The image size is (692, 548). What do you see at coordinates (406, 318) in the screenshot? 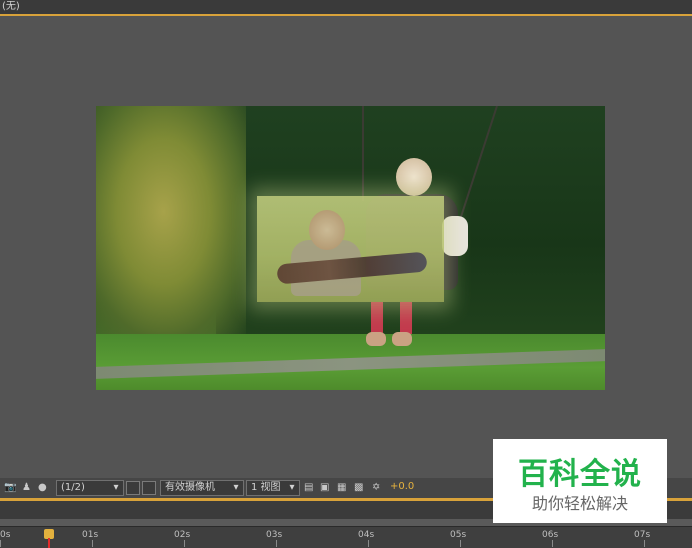
I see `child-leg-right` at bounding box center [406, 318].